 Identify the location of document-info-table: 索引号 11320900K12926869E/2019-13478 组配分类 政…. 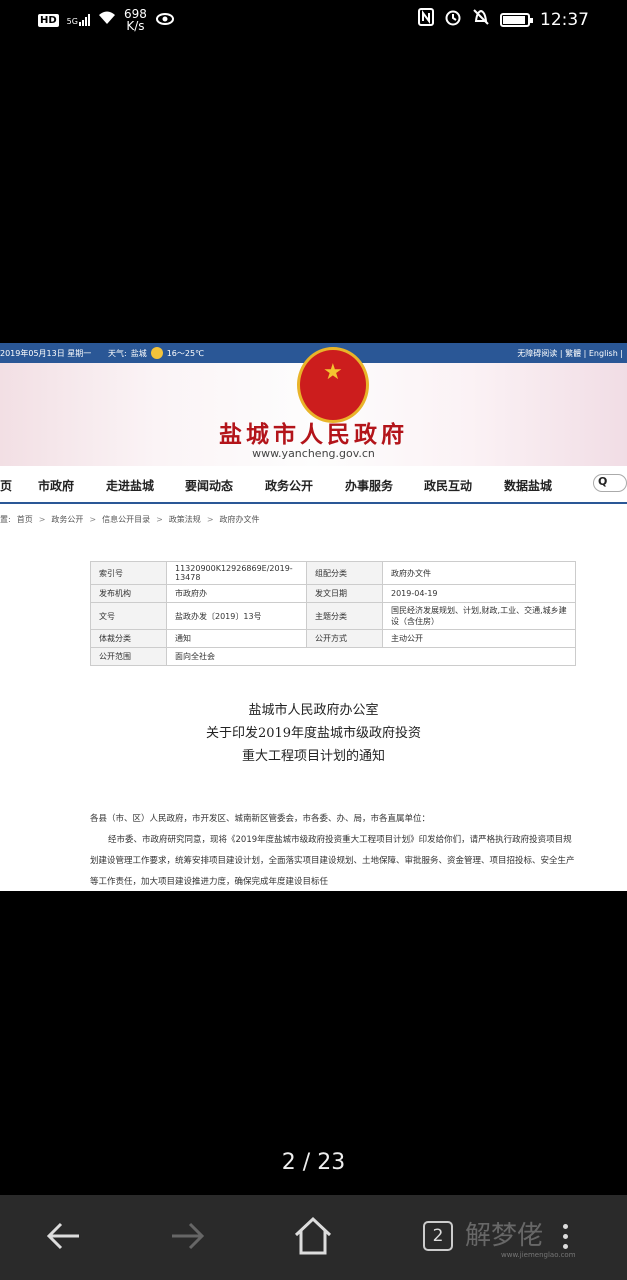
(333, 613).